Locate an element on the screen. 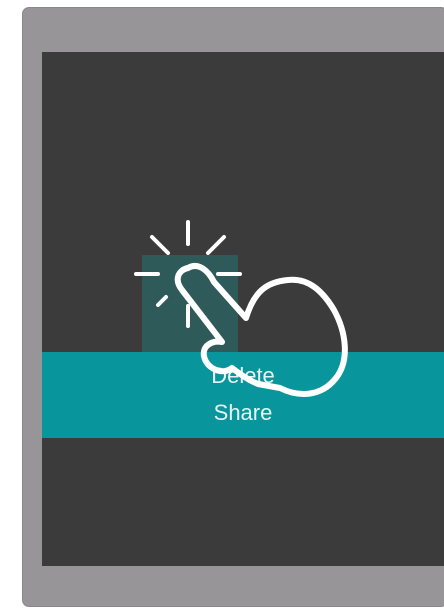 Image resolution: width=444 pixels, height=609 pixels. context-menu-item-delete: Delete is located at coordinates (243, 376).